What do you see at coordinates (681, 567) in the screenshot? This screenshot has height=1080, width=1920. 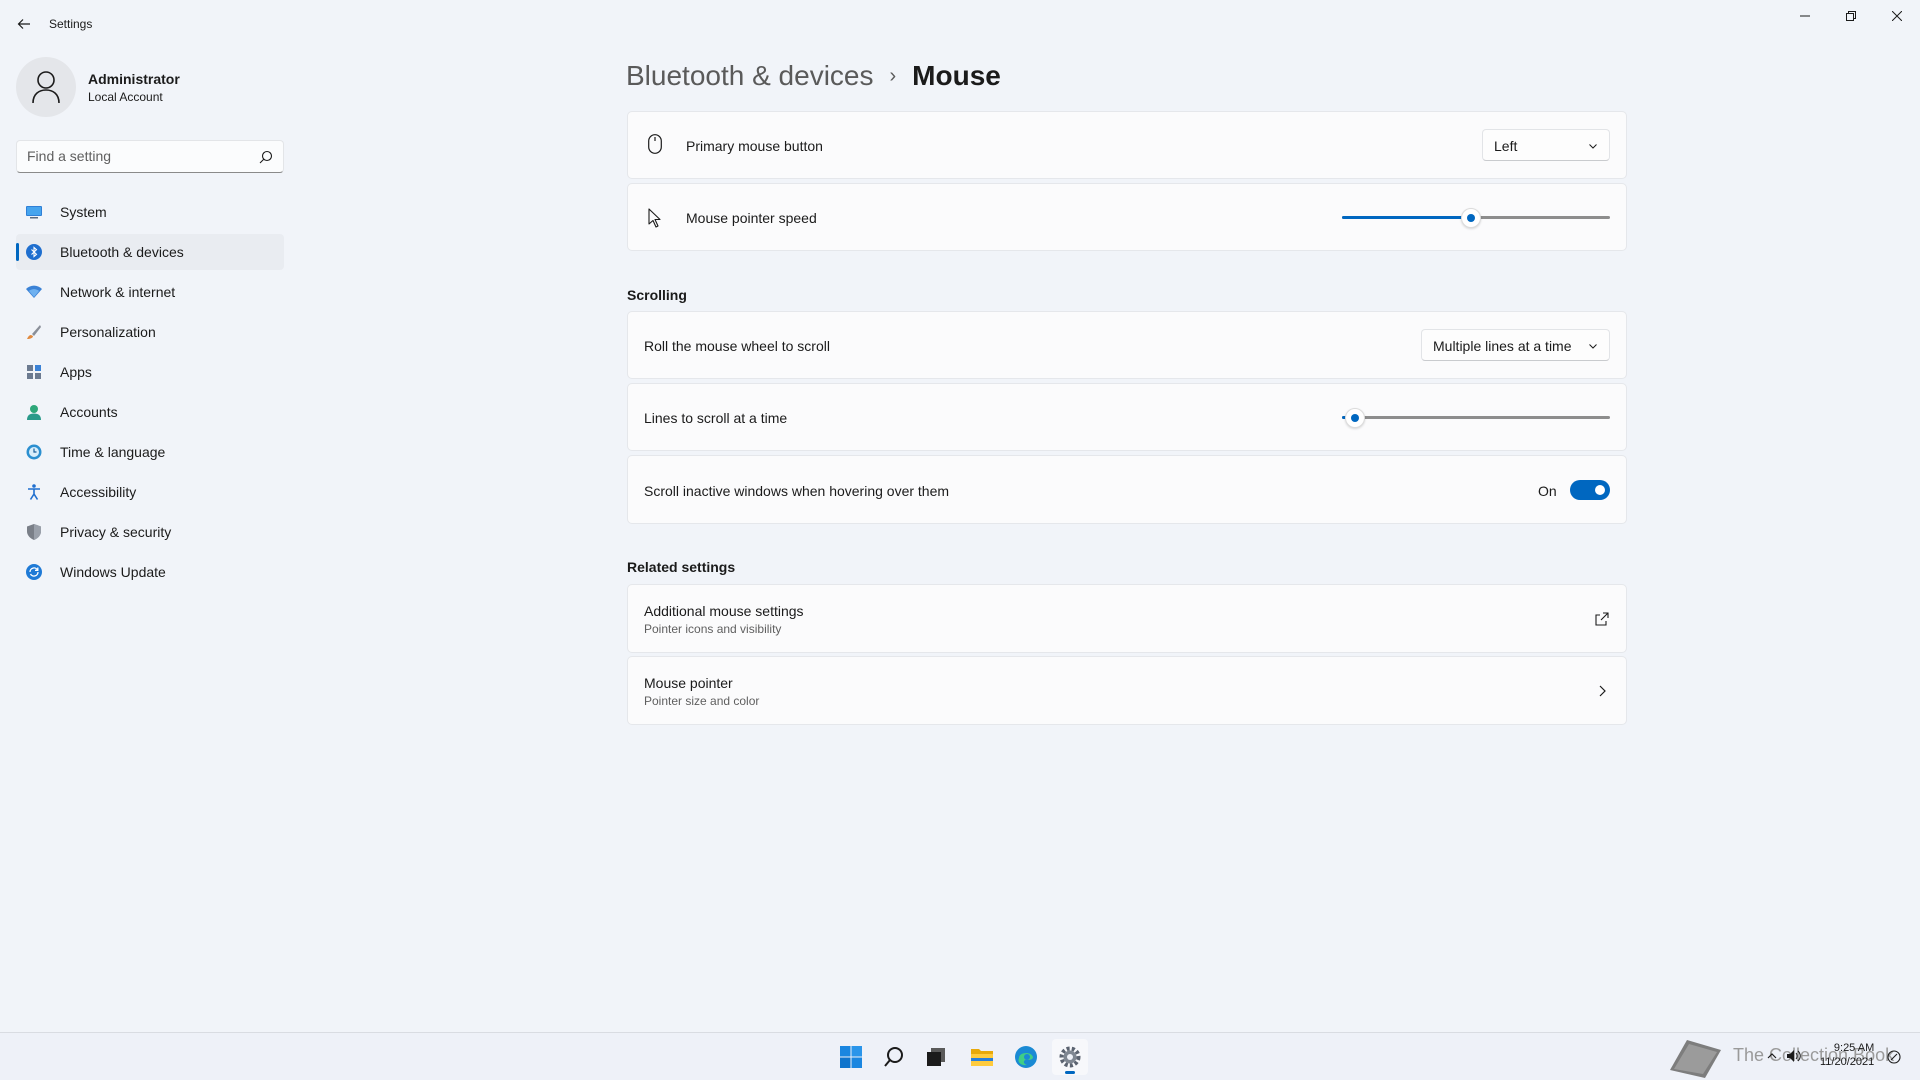 I see `related-settings-title: Related settings` at bounding box center [681, 567].